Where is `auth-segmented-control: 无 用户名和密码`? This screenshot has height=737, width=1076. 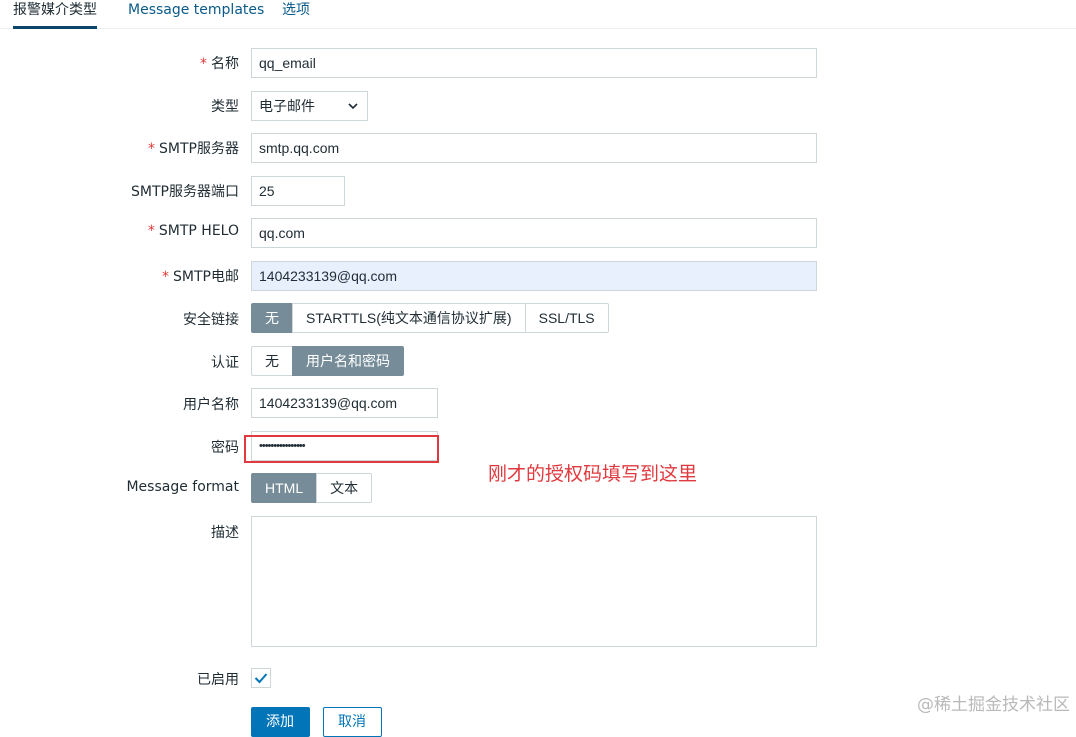
auth-segmented-control: 无 用户名和密码 is located at coordinates (327, 361).